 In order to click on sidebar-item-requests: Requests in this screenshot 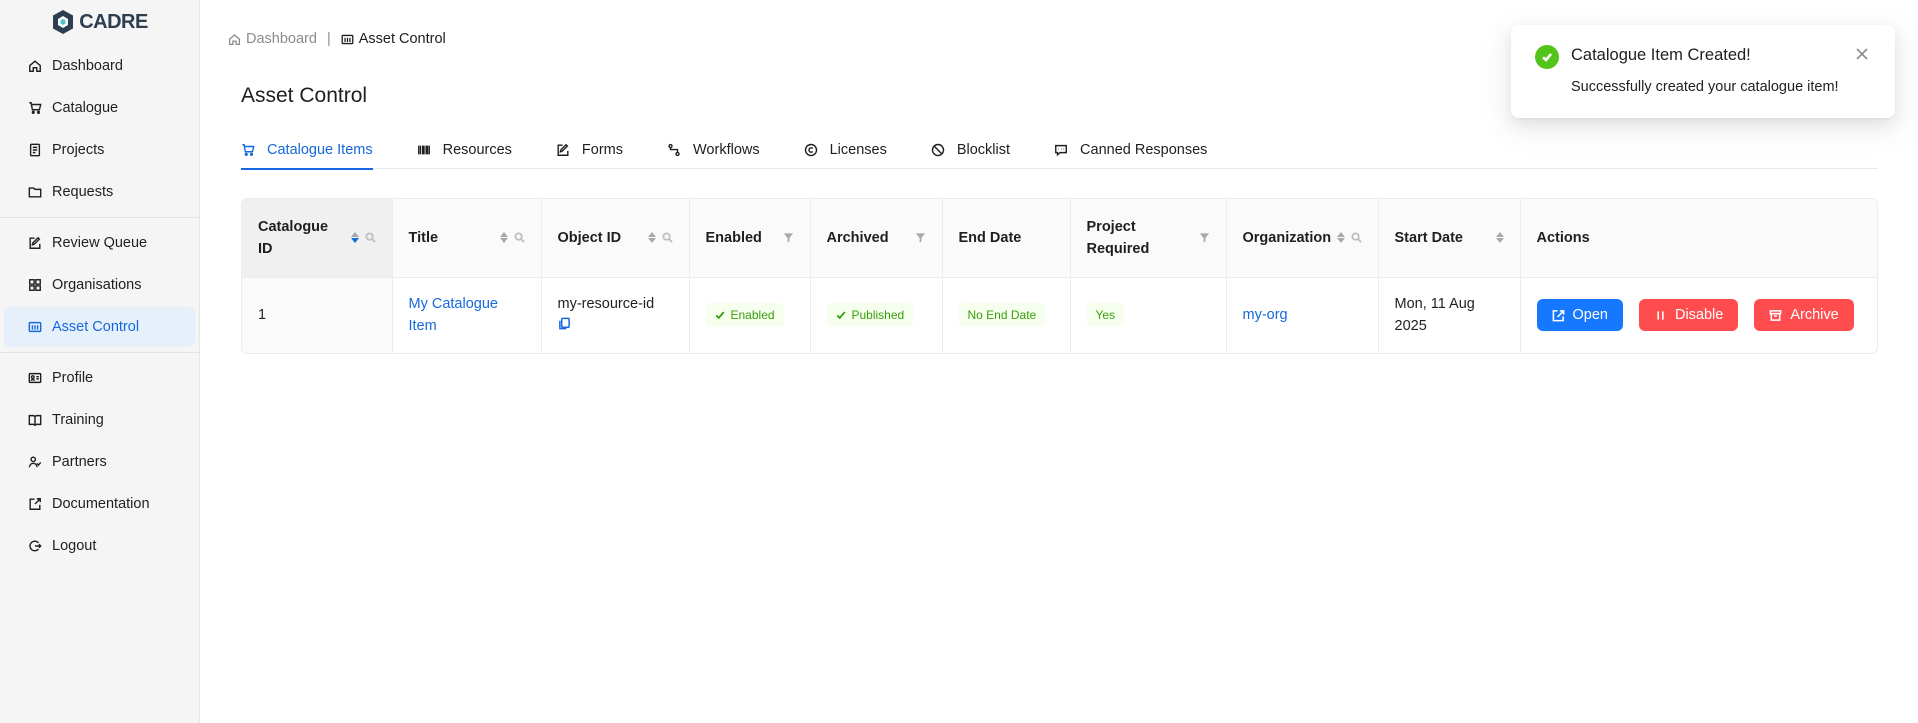, I will do `click(99, 192)`.